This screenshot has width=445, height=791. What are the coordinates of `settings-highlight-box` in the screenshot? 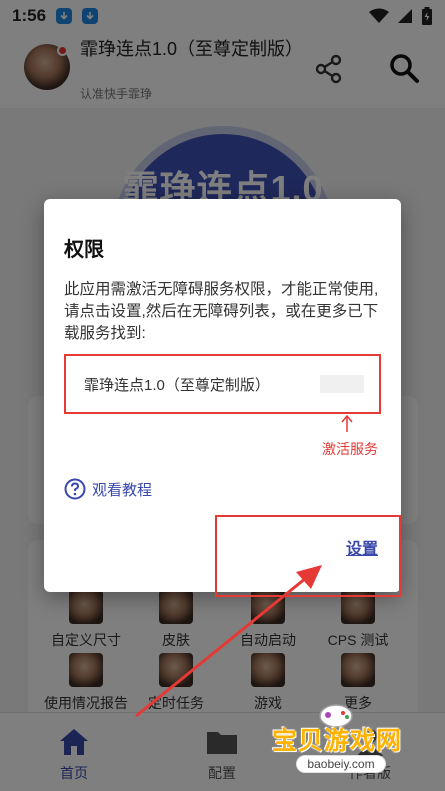 It's located at (308, 556).